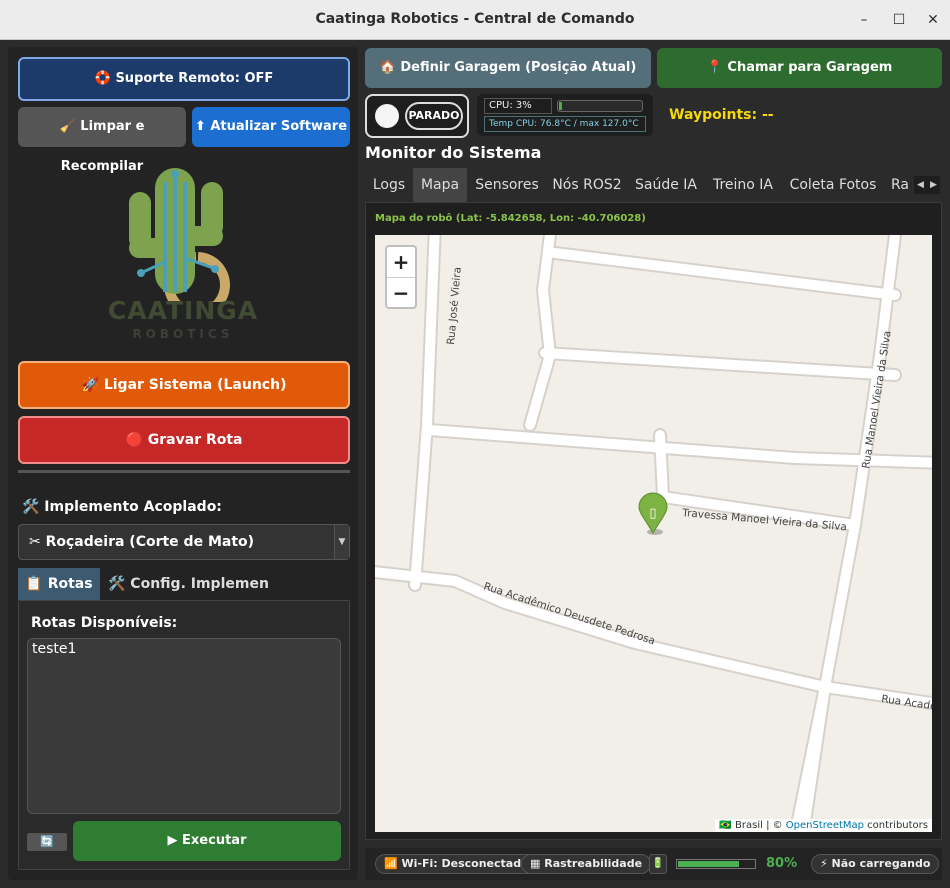  I want to click on implement-selected-value: ✂ Roçadeira (Corte de Mato), so click(142, 542).